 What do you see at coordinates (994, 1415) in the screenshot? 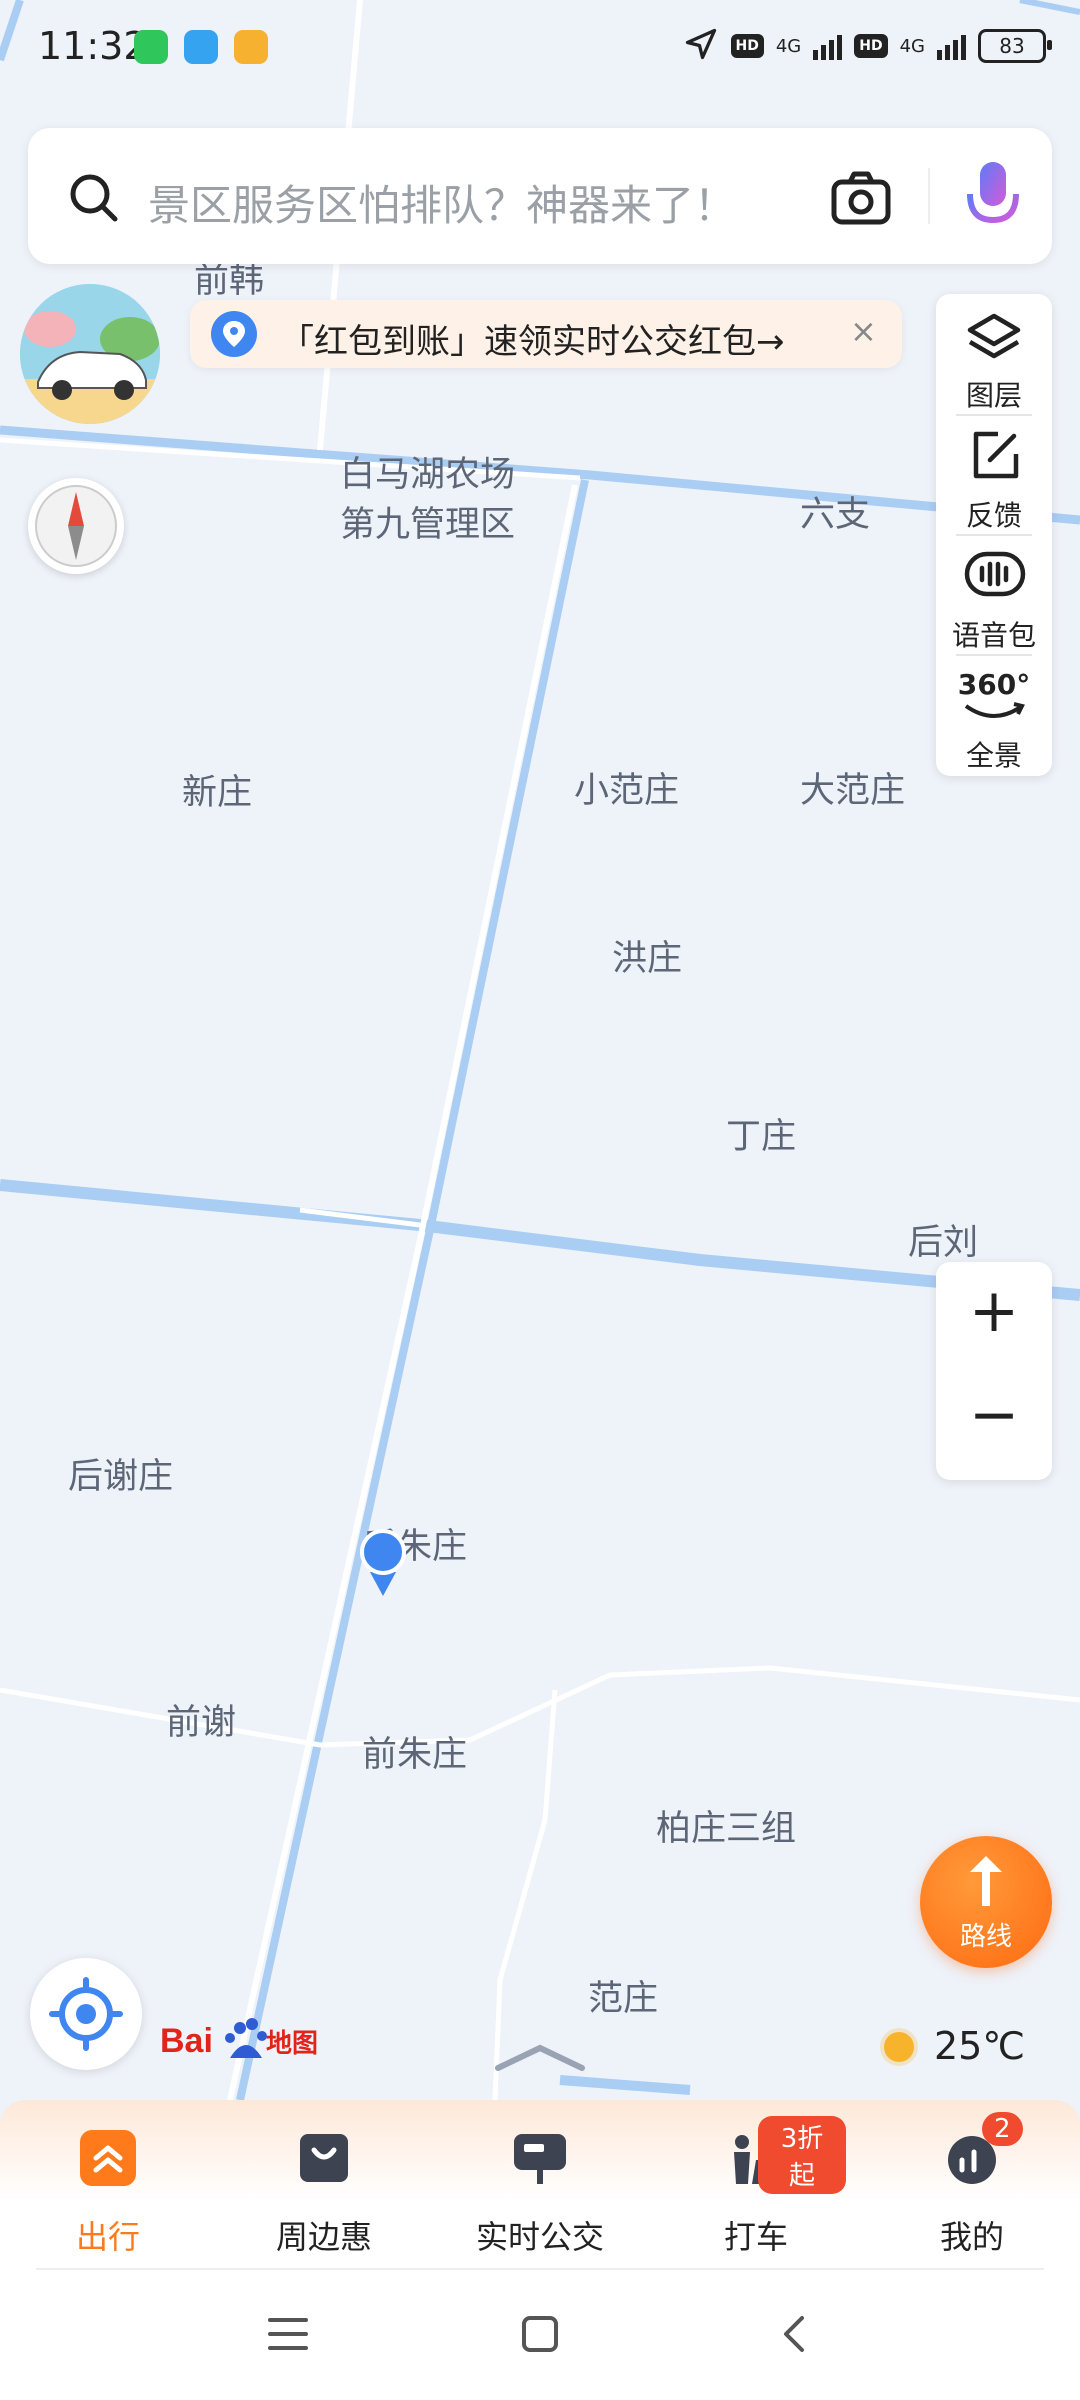
I see `zoom-out-button: −` at bounding box center [994, 1415].